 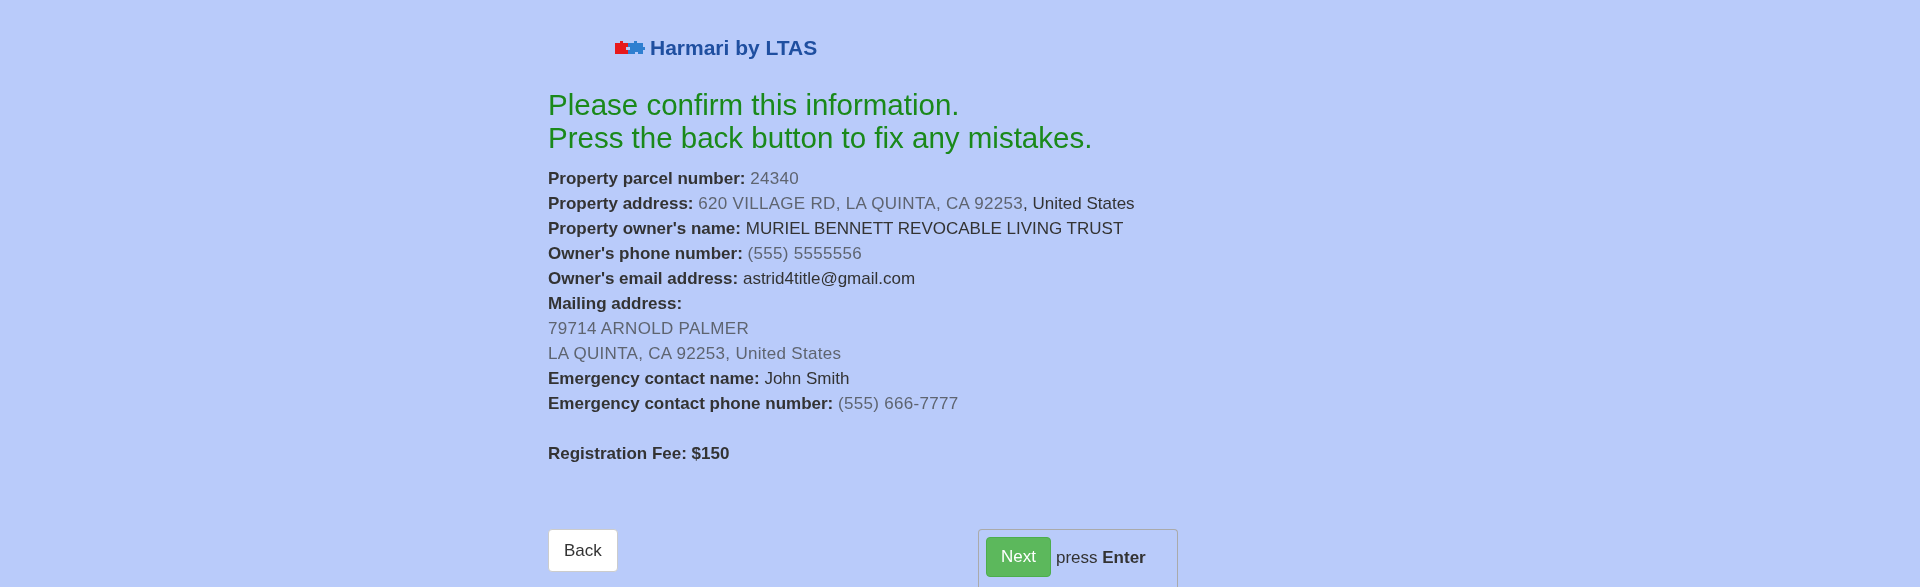 What do you see at coordinates (732, 279) in the screenshot?
I see `detail-line: Owner's email address: astrid4title@gmail.com` at bounding box center [732, 279].